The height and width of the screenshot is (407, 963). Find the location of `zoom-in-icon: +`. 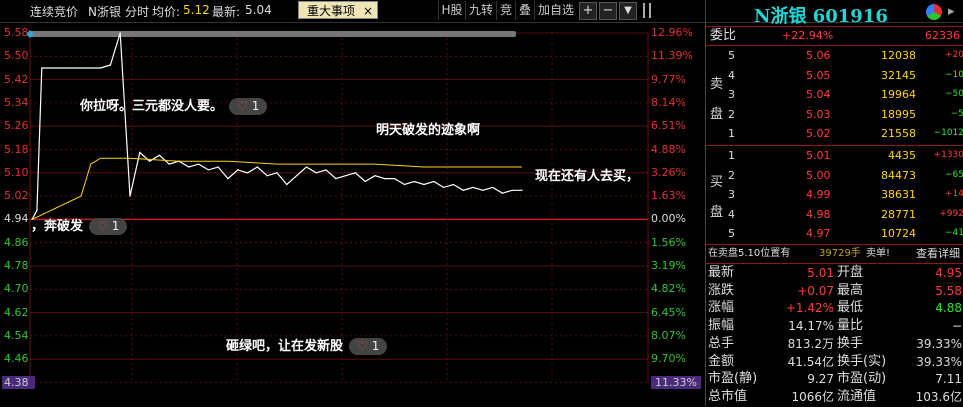

zoom-in-icon: + is located at coordinates (588, 11).